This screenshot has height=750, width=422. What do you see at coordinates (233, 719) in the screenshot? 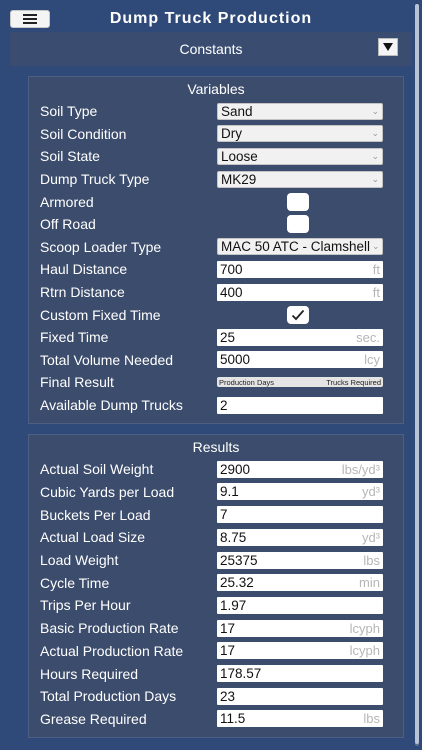
I see `grease-required-value: 11.5` at bounding box center [233, 719].